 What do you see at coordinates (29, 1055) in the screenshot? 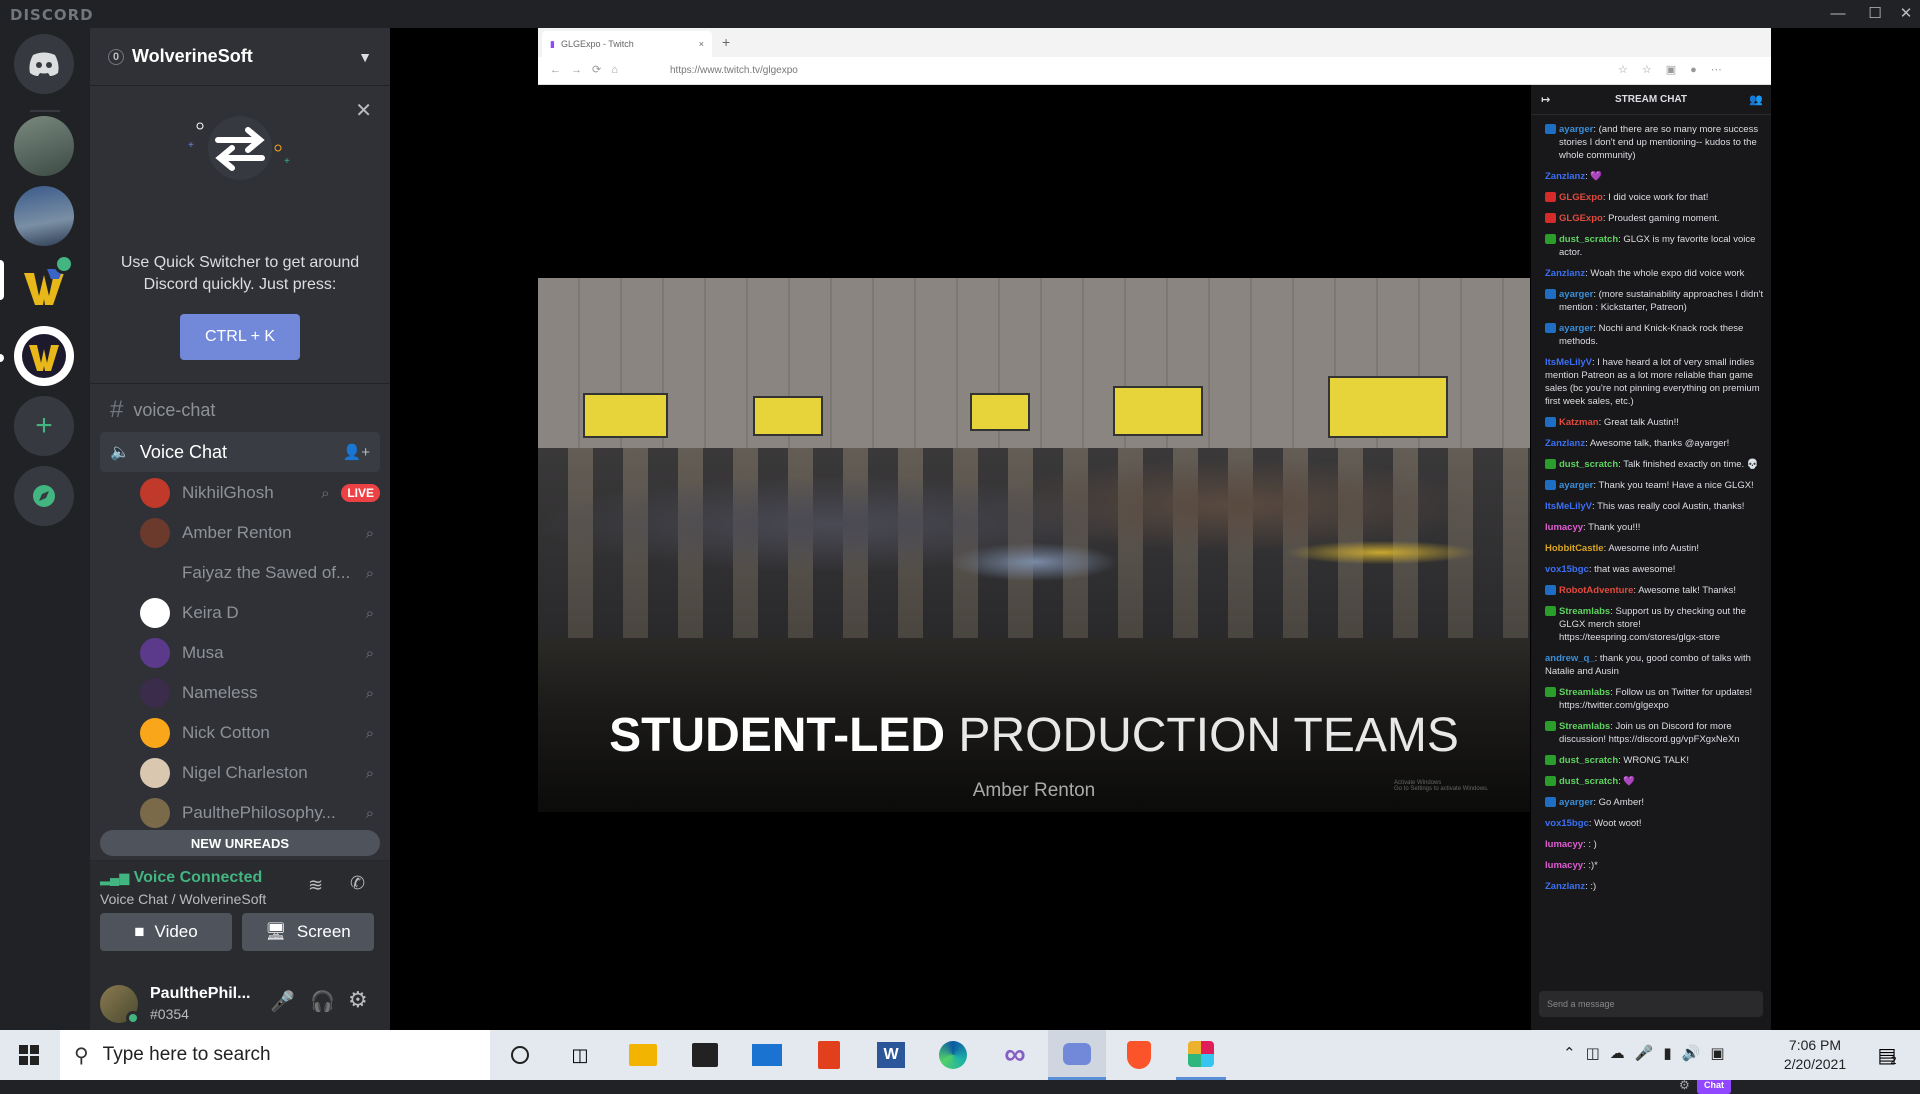
I see `windows-start-icon` at bounding box center [29, 1055].